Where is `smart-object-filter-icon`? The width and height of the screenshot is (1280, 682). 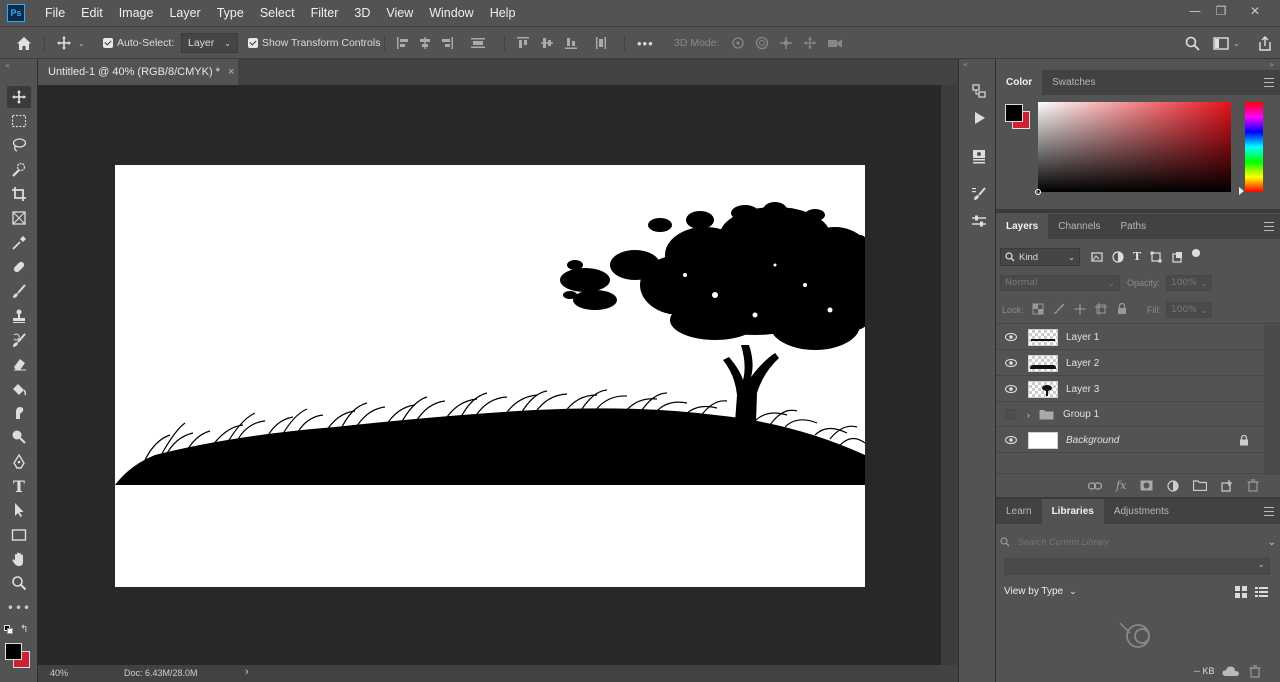
smart-object-filter-icon is located at coordinates (1177, 257).